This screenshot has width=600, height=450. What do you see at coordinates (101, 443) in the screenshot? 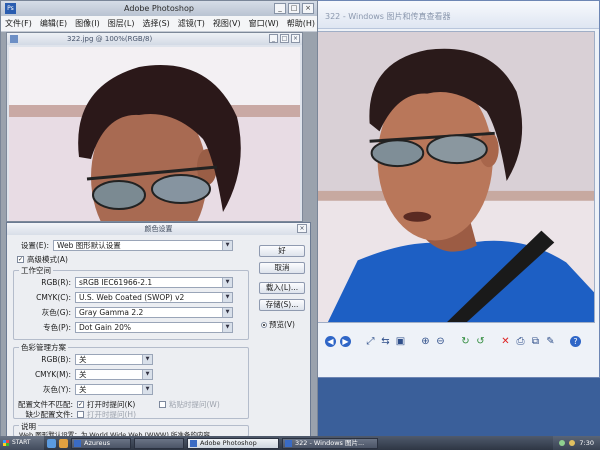
I see `task-azureus: Azureus` at bounding box center [101, 443].